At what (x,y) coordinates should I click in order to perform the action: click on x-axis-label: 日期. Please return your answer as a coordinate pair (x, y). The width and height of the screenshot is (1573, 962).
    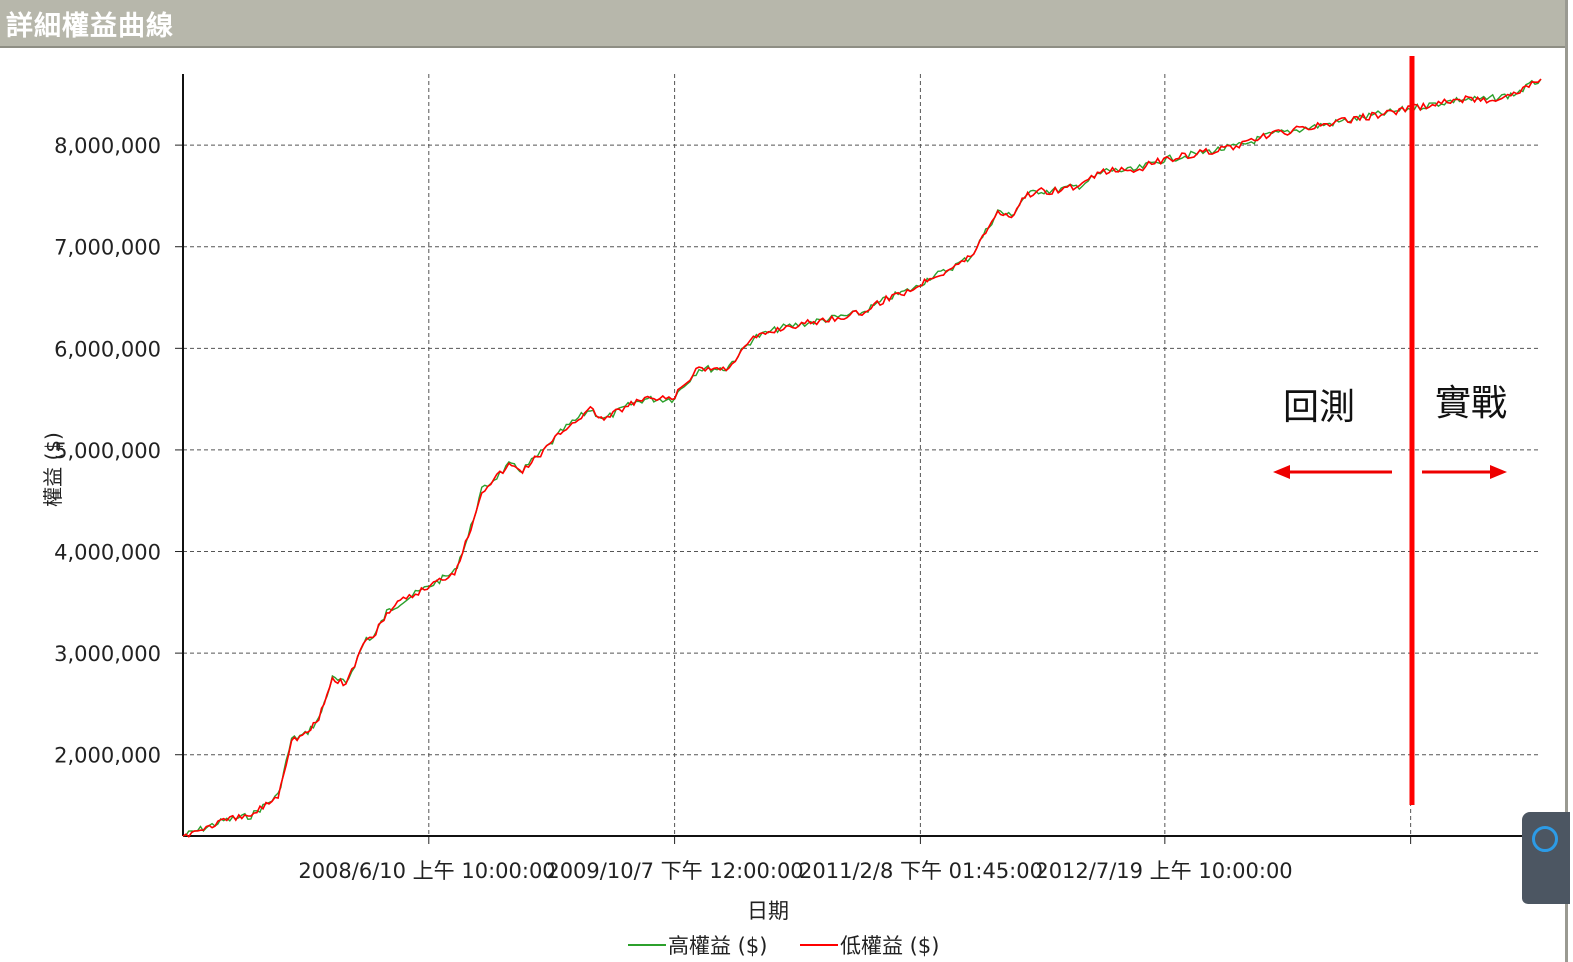
    Looking at the image, I should click on (768, 911).